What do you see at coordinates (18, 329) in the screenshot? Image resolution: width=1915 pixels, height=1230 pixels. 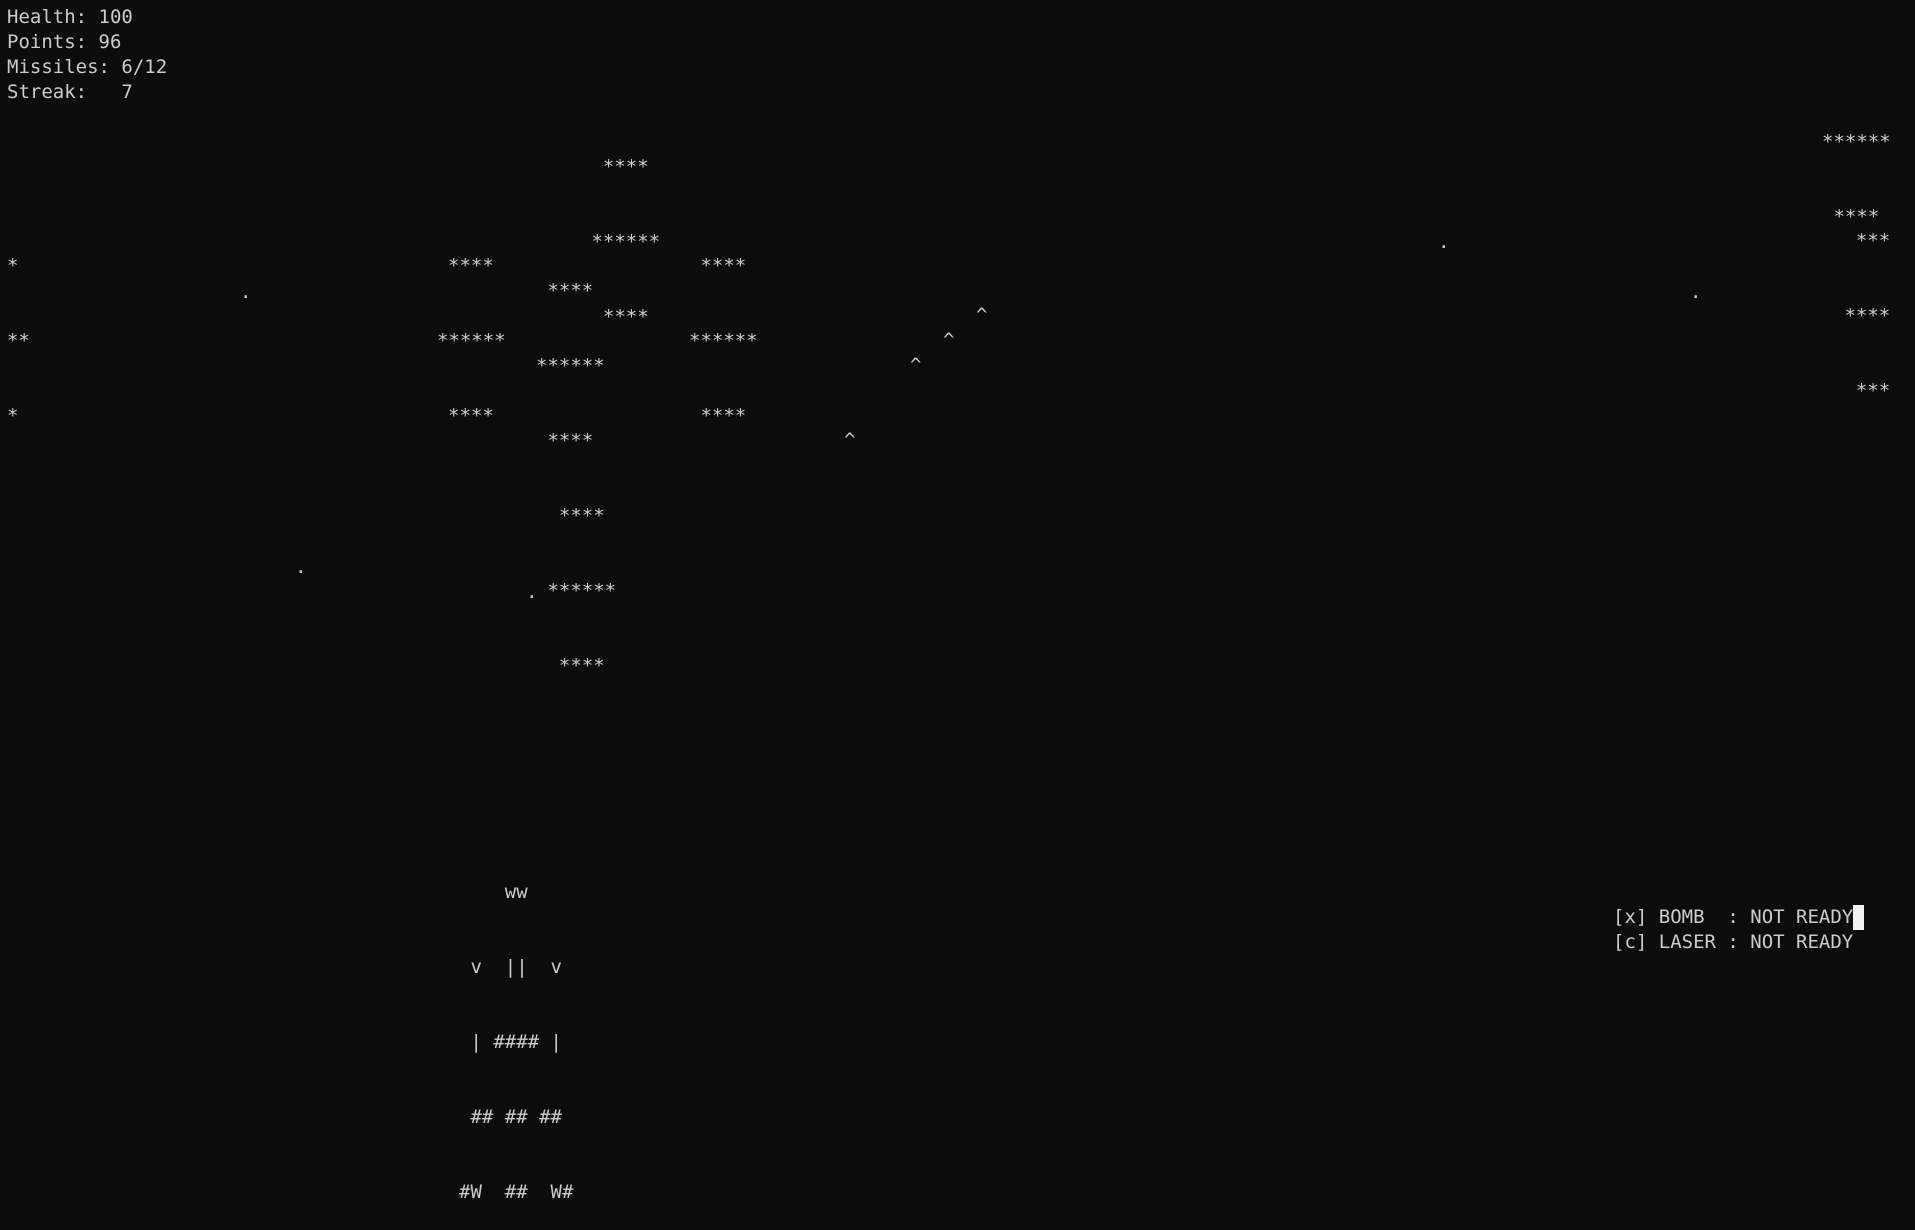 I see `enemy-far-left: * ** *` at bounding box center [18, 329].